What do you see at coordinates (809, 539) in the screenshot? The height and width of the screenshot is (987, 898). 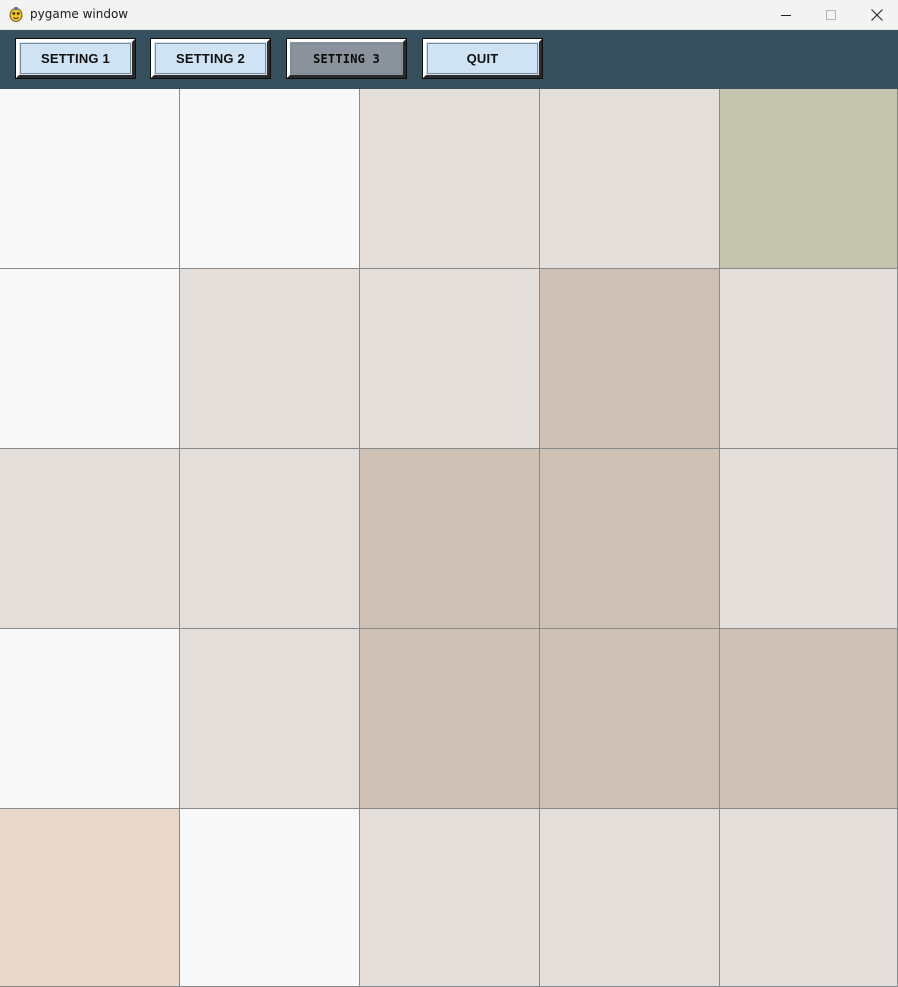 I see `board-tile-r3-c5` at bounding box center [809, 539].